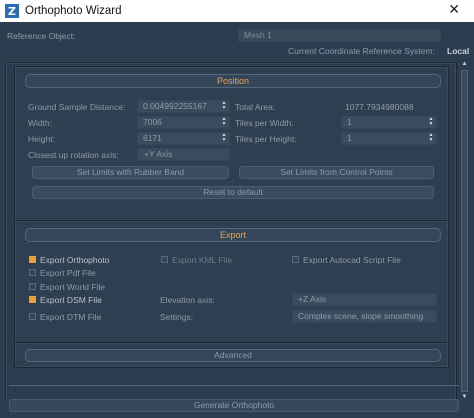  Describe the element at coordinates (379, 107) in the screenshot. I see `total-area-value: 1077.7934980088` at that location.